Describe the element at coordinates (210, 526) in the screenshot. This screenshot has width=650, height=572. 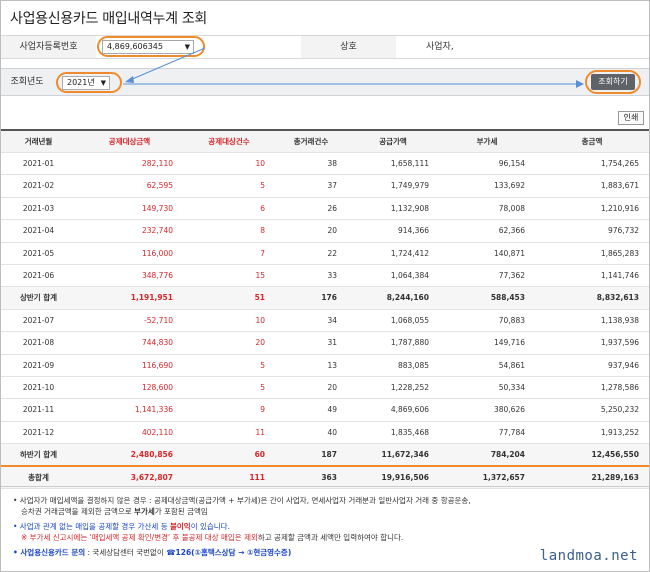
I see `note-3-tail: 이 있습니다.` at that location.